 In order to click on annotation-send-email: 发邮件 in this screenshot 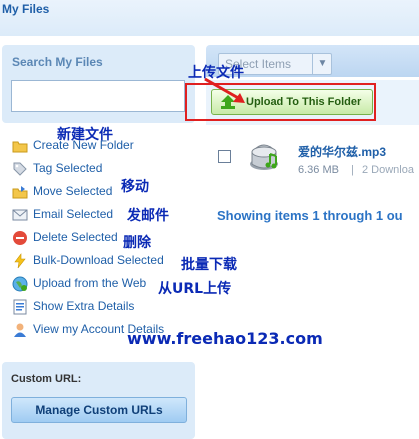, I will do `click(148, 216)`.